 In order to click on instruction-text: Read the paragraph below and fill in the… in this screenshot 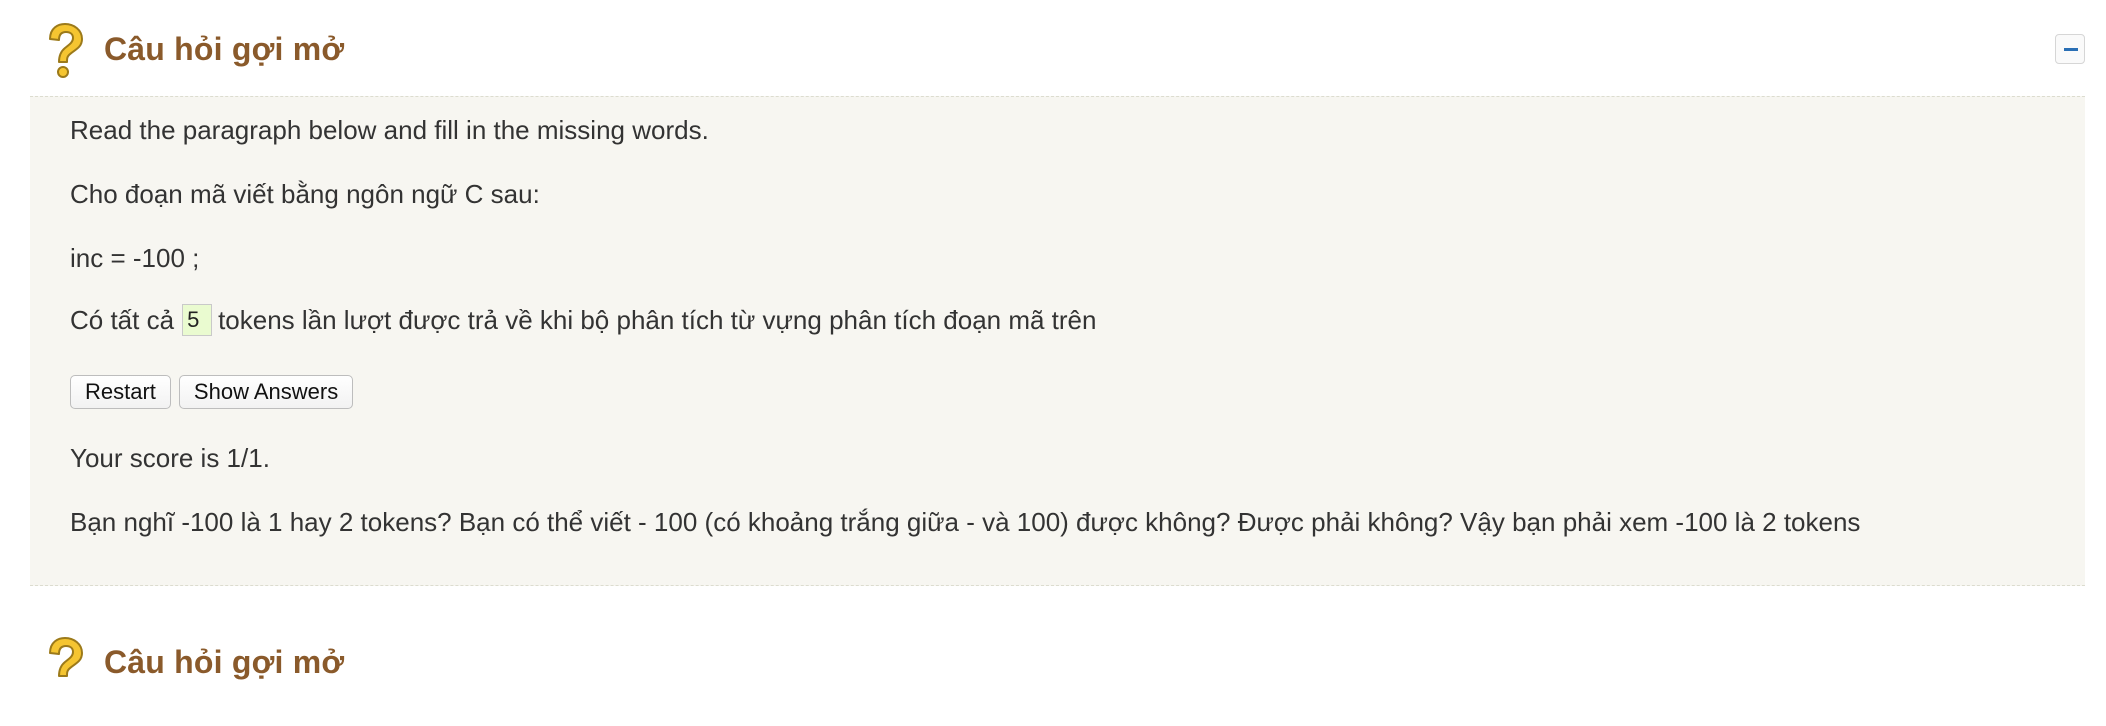, I will do `click(389, 130)`.